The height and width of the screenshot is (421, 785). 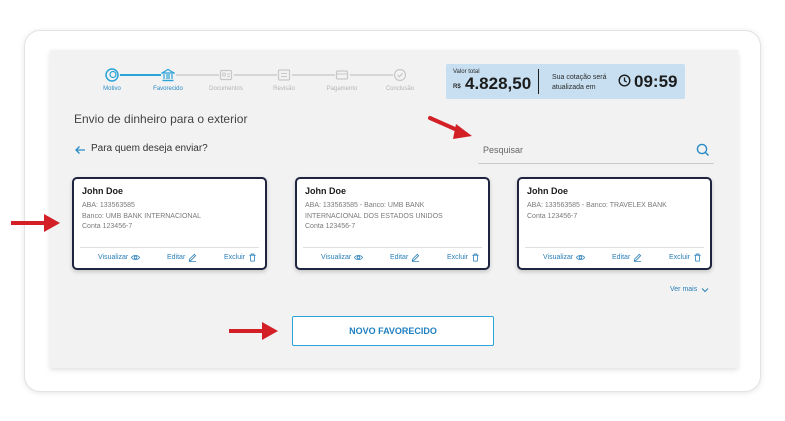 I want to click on step-favorecido: Favorecido, so click(x=168, y=79).